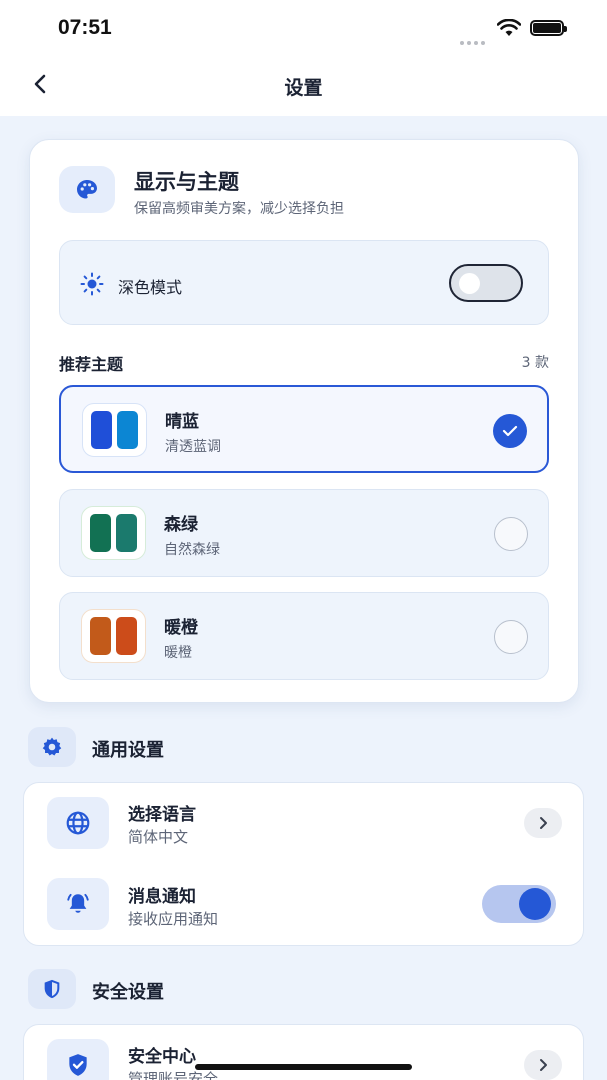 Image resolution: width=607 pixels, height=1080 pixels. I want to click on globe-icon-box, so click(78, 823).